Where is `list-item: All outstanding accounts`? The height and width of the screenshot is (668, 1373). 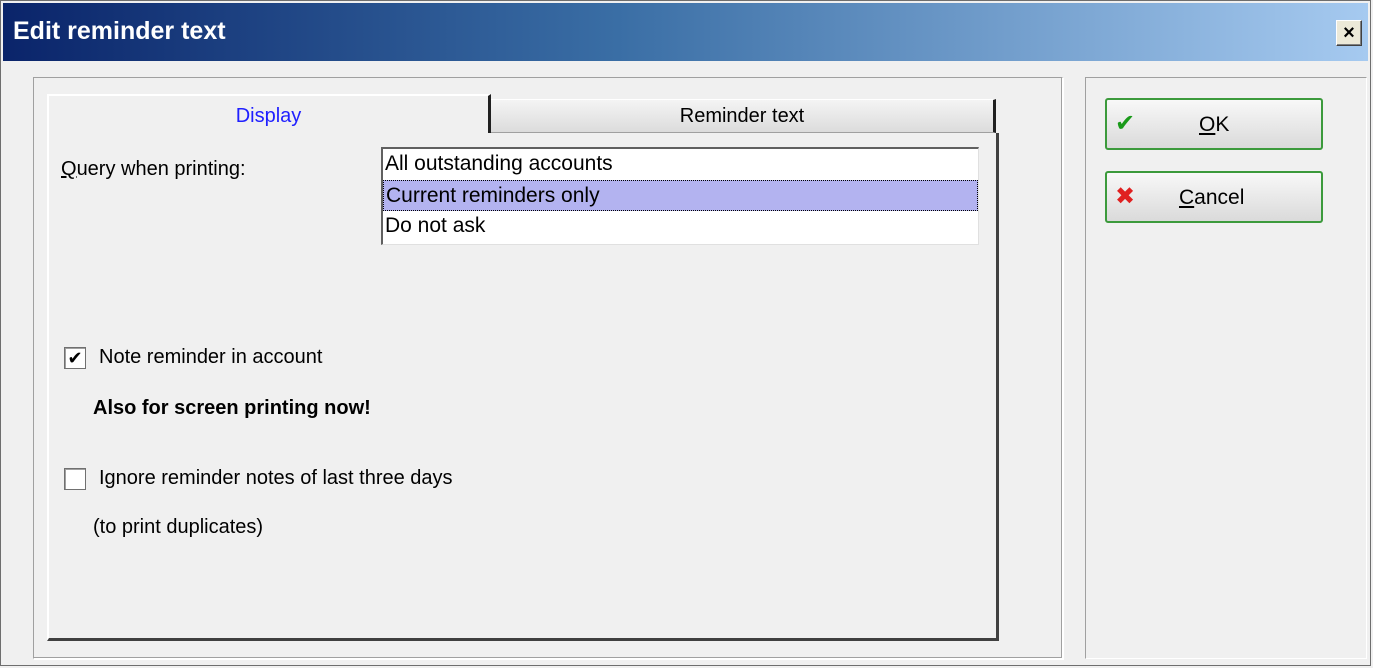 list-item: All outstanding accounts is located at coordinates (680, 164).